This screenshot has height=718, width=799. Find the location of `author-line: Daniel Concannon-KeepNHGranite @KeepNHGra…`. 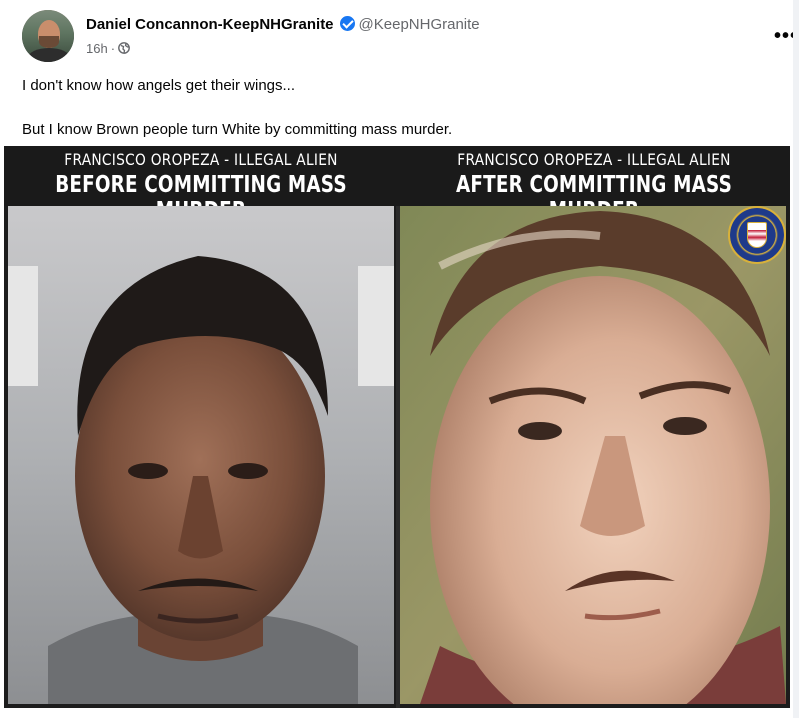

author-line: Daniel Concannon-KeepNHGranite @KeepNHGra… is located at coordinates (283, 24).